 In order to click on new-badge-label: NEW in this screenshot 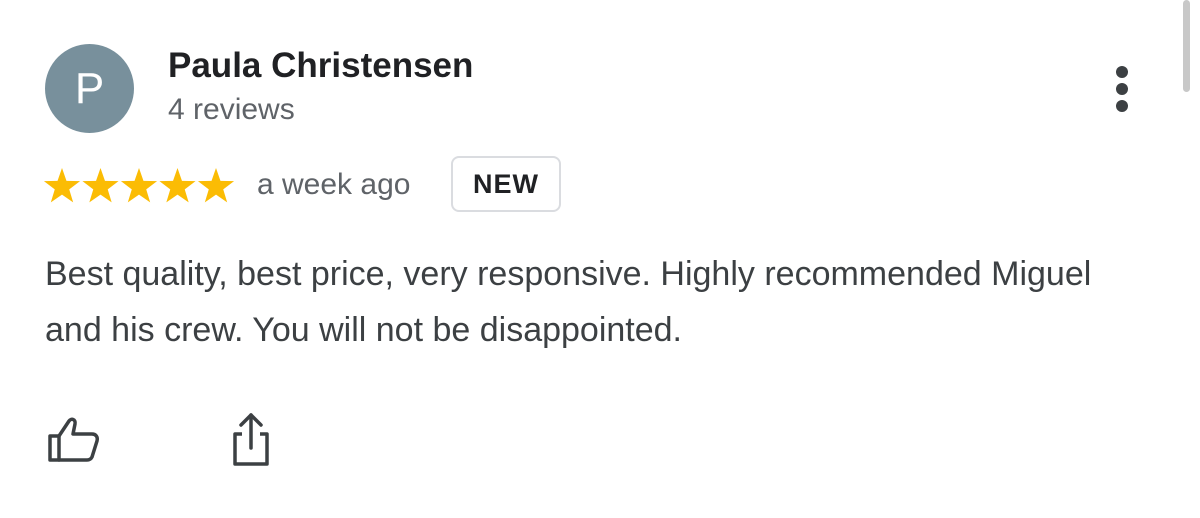, I will do `click(506, 183)`.